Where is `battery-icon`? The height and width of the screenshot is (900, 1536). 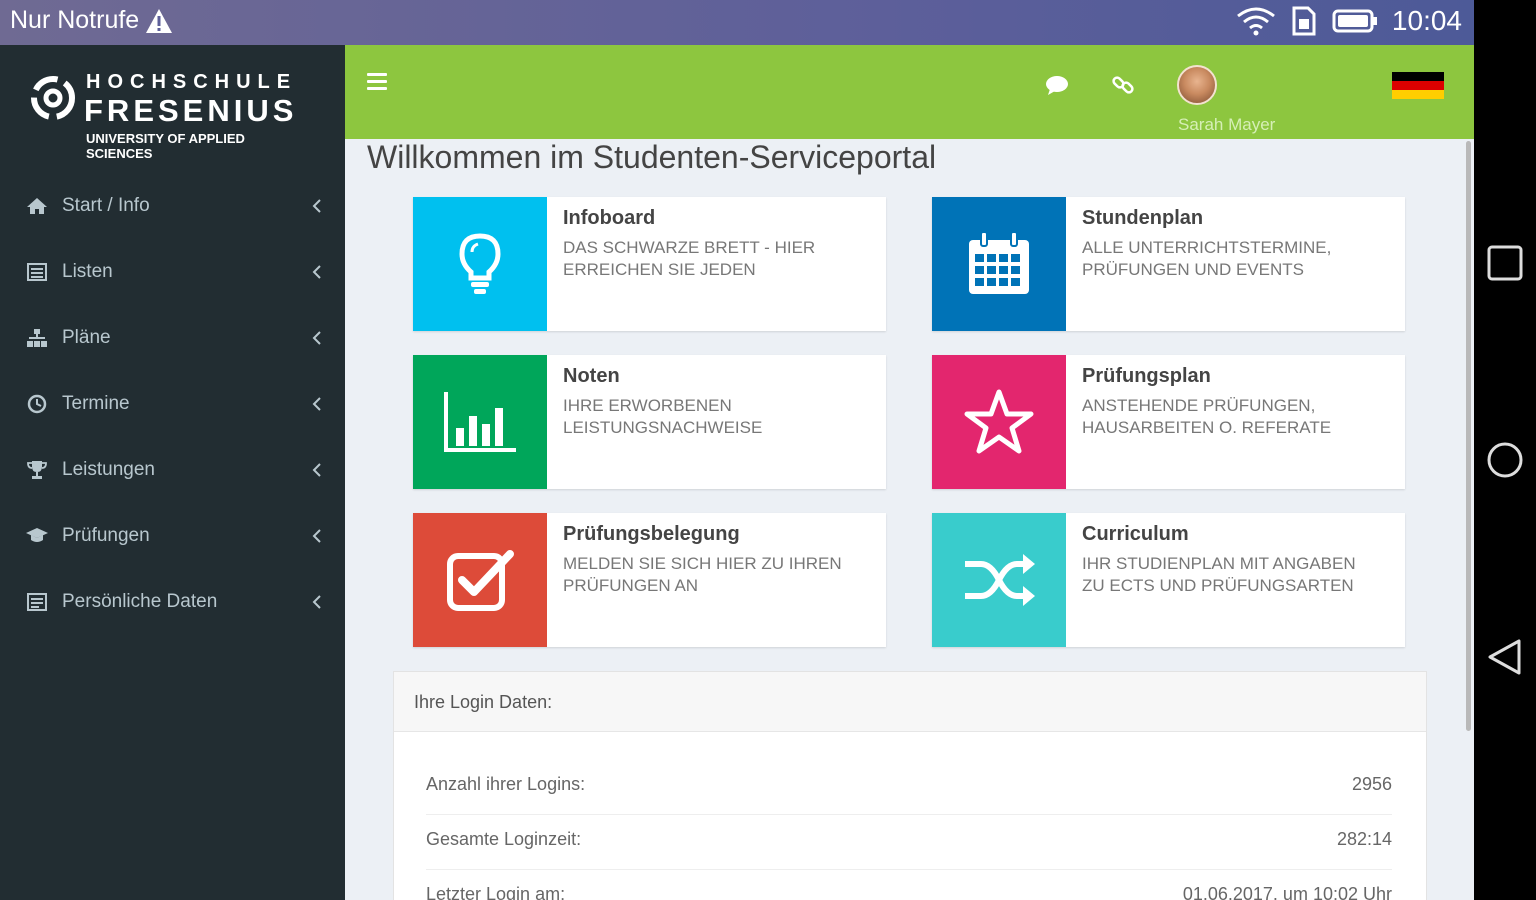
battery-icon is located at coordinates (1354, 21).